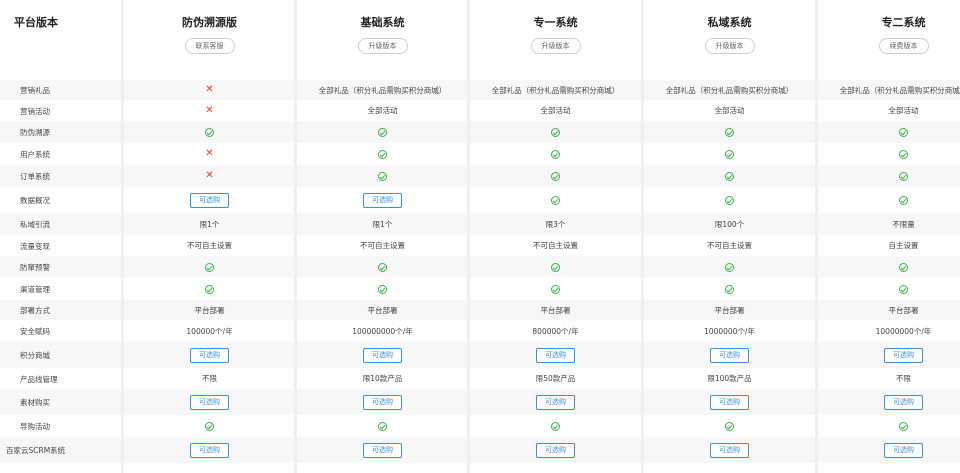  Describe the element at coordinates (382, 224) in the screenshot. I see `feature-cell: 限1个` at that location.